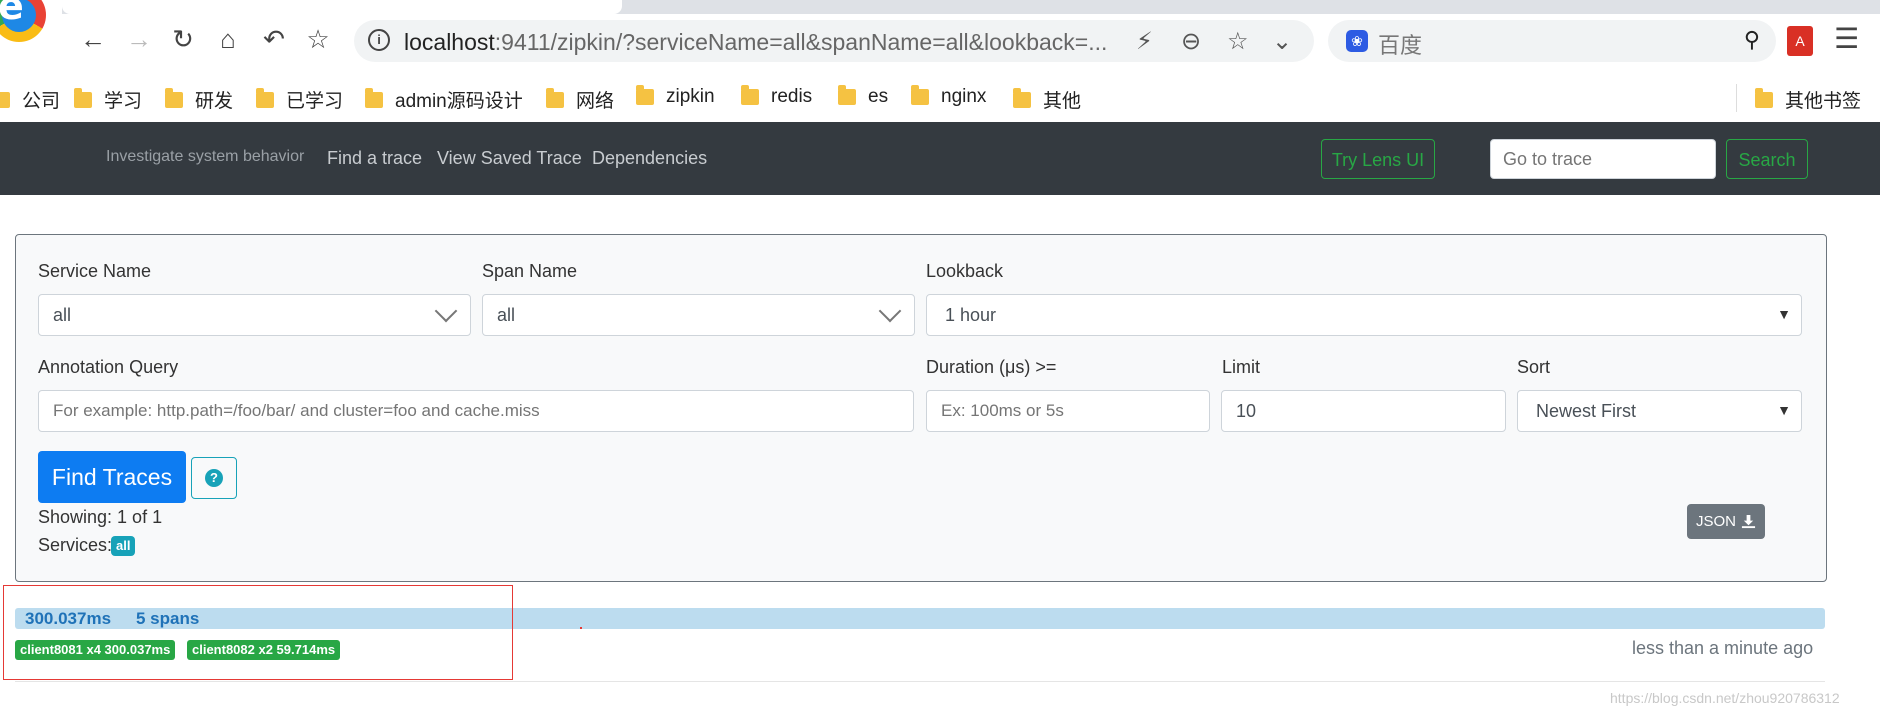 Image resolution: width=1880 pixels, height=717 pixels. I want to click on chevron-down-icon: ⌄, so click(1282, 41).